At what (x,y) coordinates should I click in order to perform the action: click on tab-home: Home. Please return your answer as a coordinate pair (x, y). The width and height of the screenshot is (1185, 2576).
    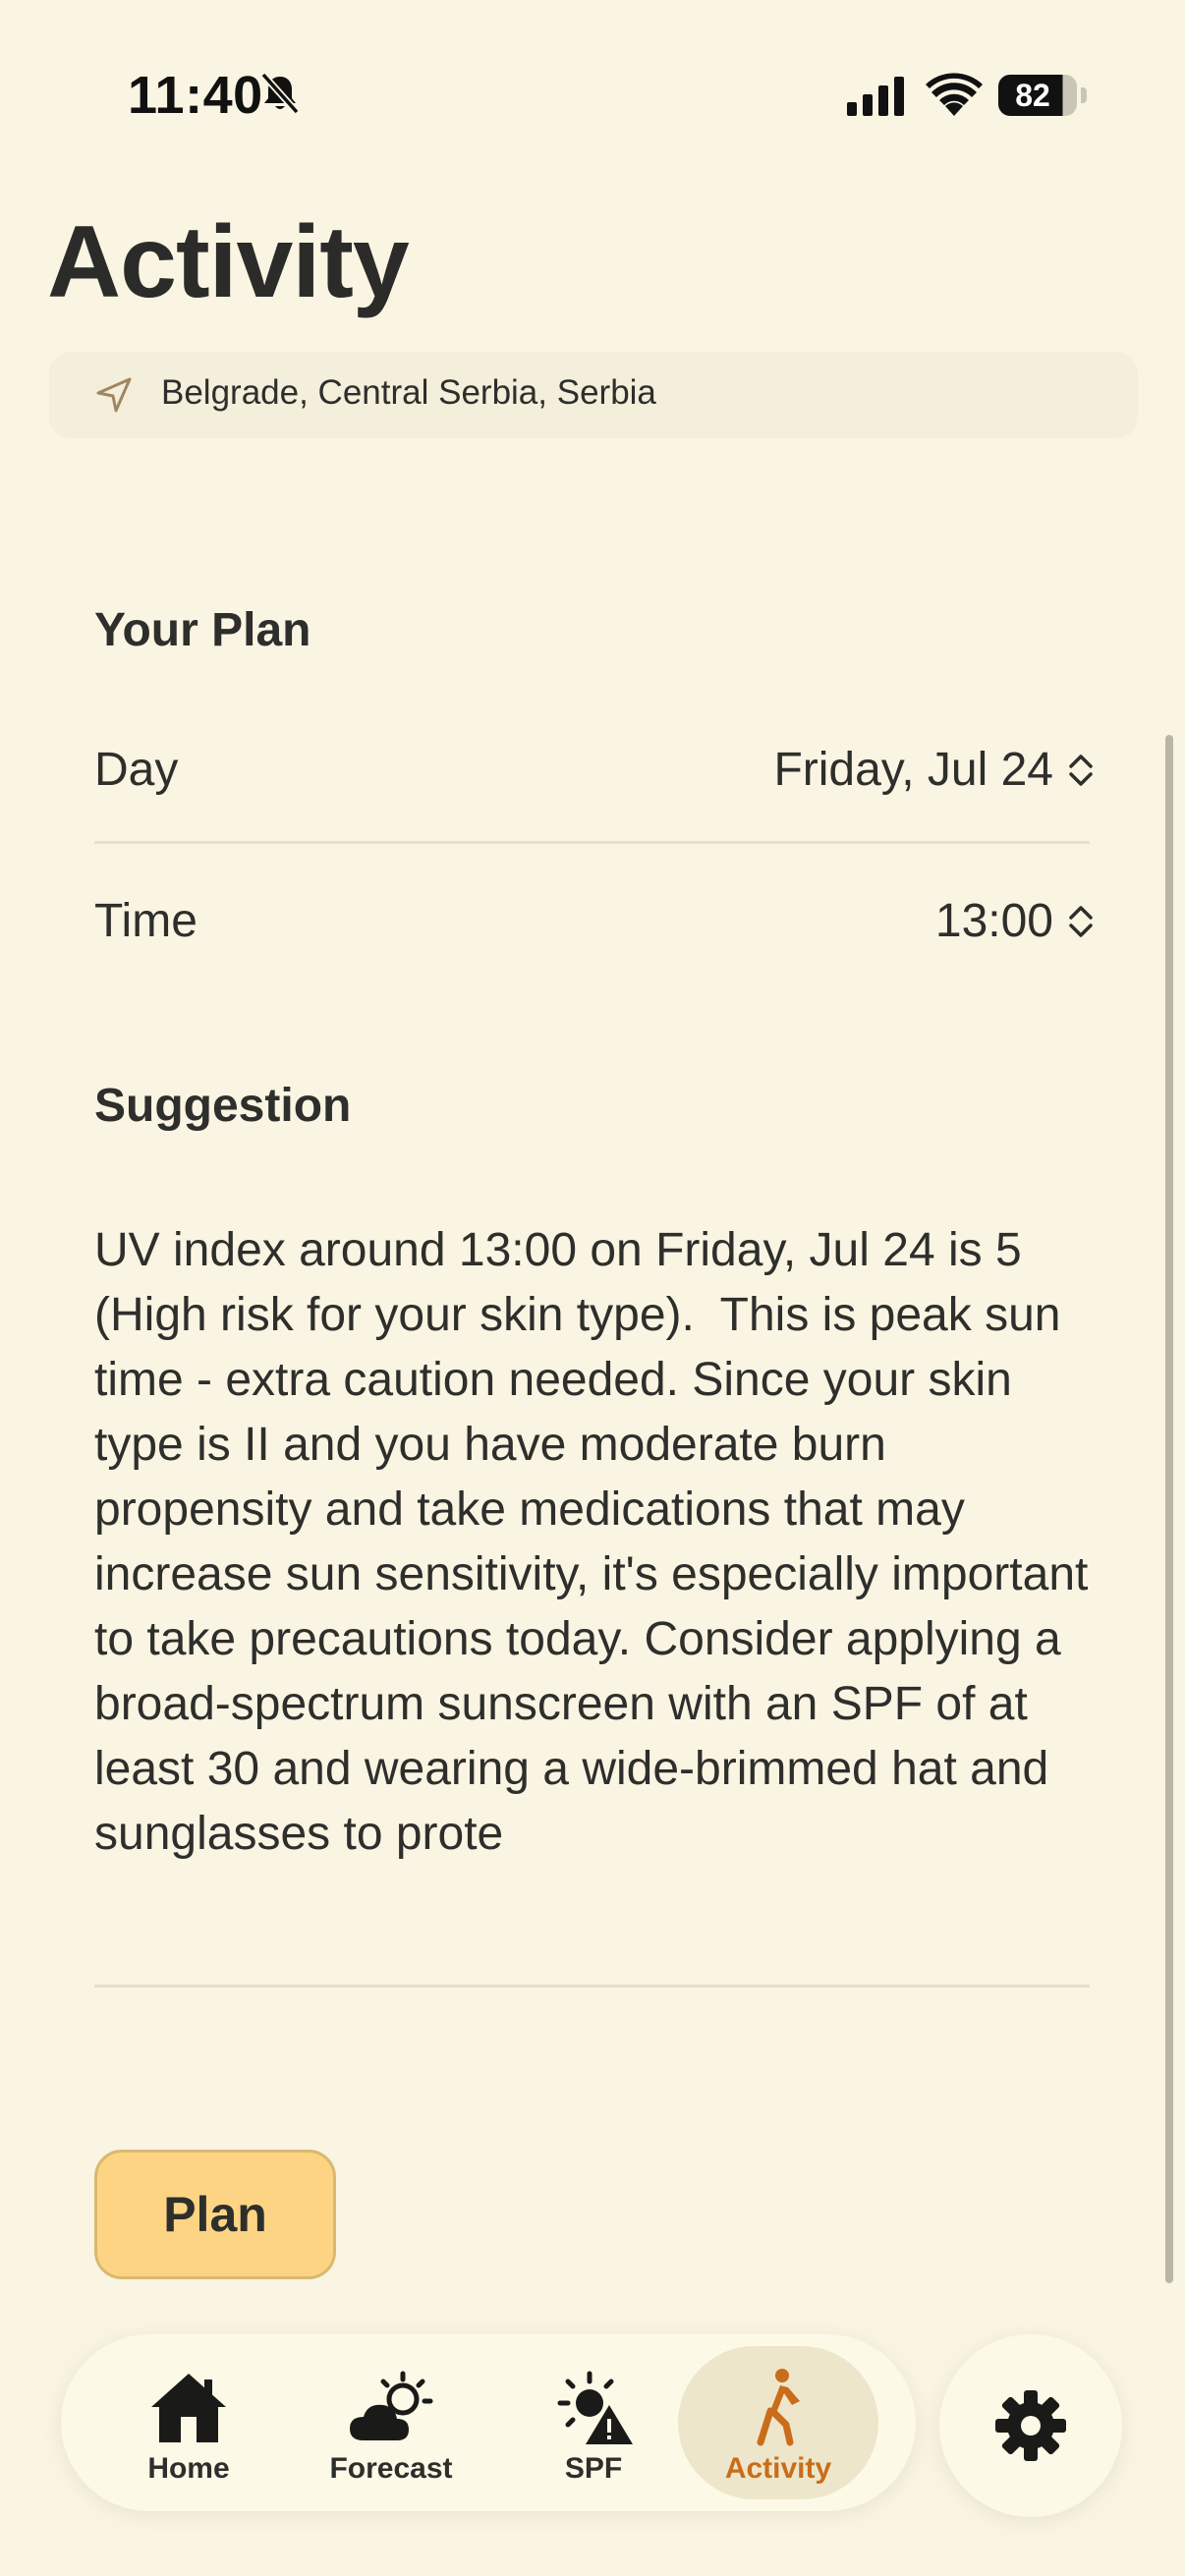
    Looking at the image, I should click on (189, 2422).